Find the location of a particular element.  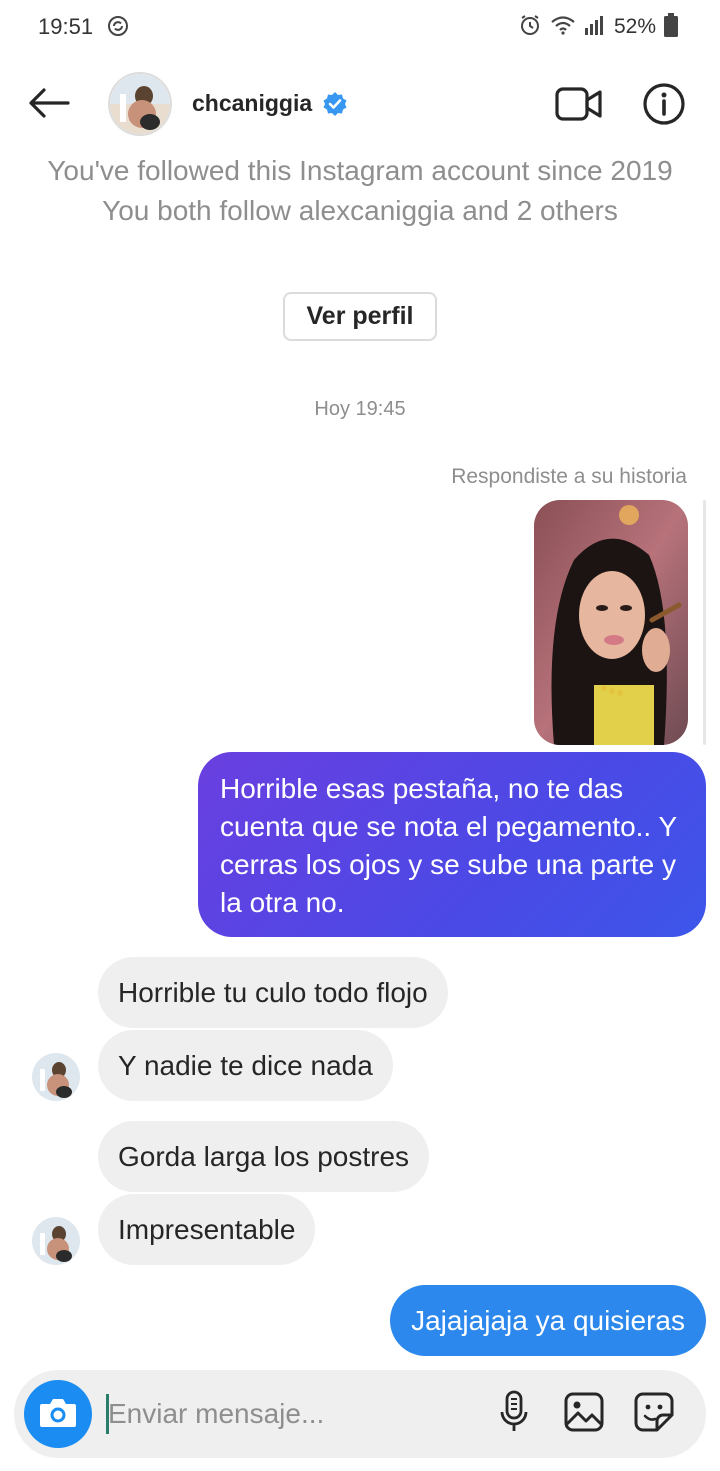

sync-icon is located at coordinates (118, 26).